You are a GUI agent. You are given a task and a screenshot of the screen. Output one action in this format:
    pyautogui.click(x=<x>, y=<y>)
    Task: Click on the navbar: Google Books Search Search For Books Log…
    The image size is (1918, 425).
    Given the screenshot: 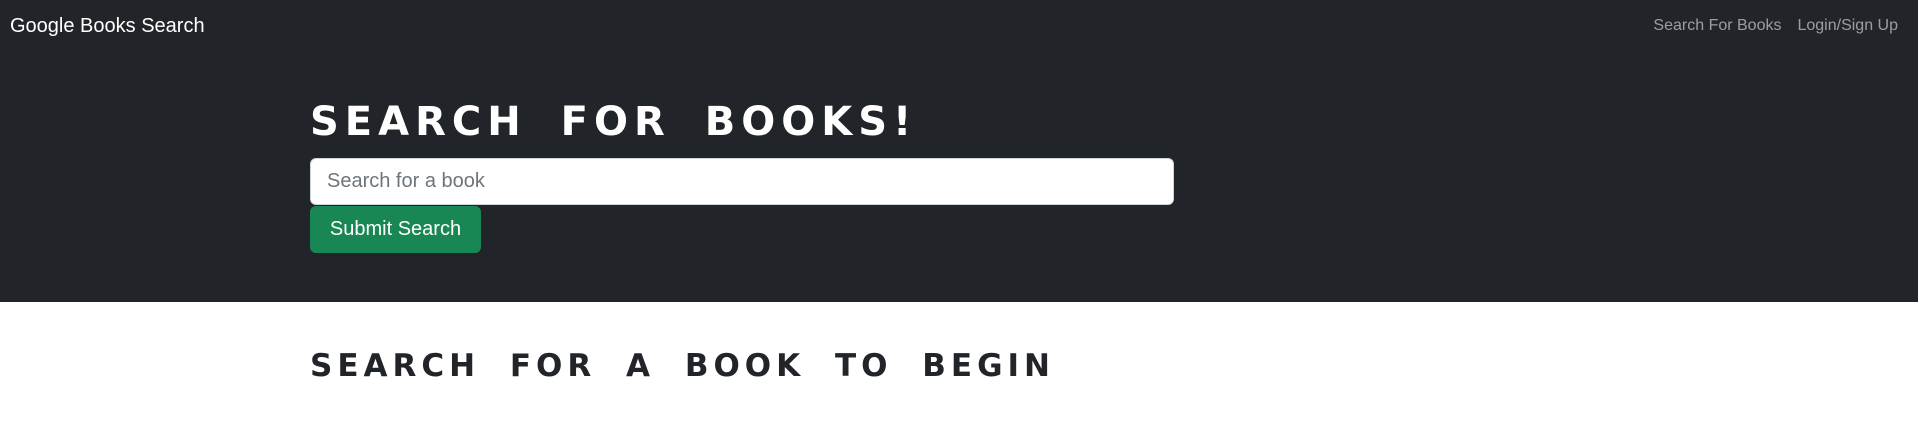 What is the action you would take?
    pyautogui.click(x=959, y=26)
    